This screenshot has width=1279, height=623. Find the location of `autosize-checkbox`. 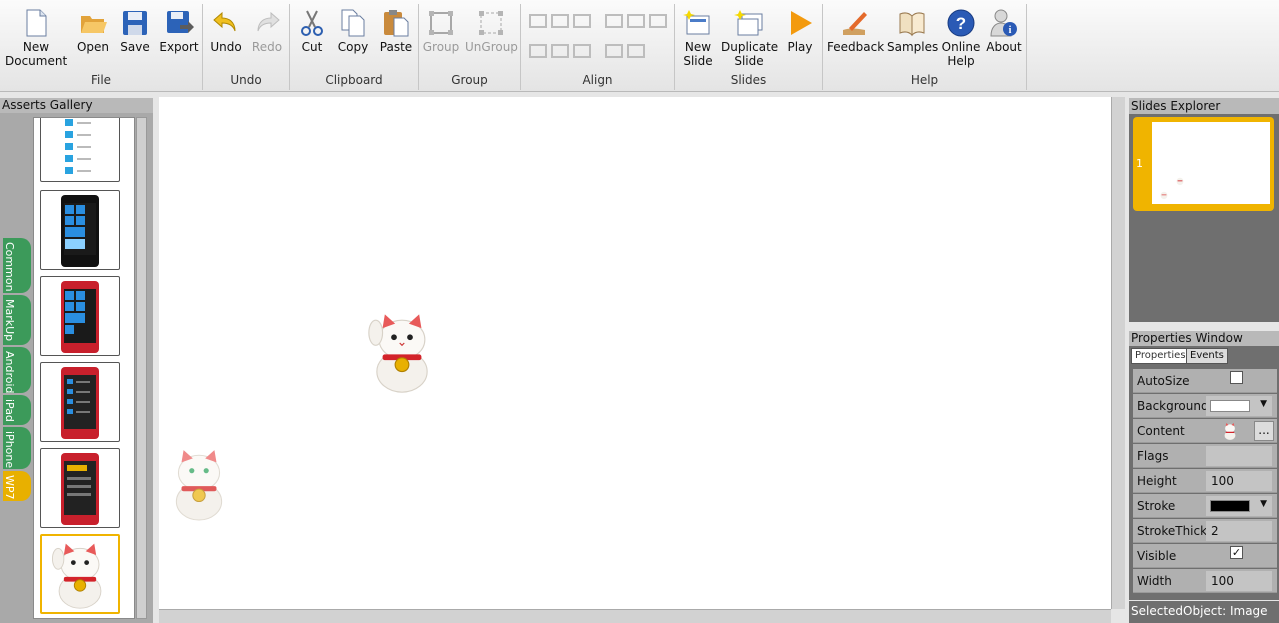

autosize-checkbox is located at coordinates (1236, 377).